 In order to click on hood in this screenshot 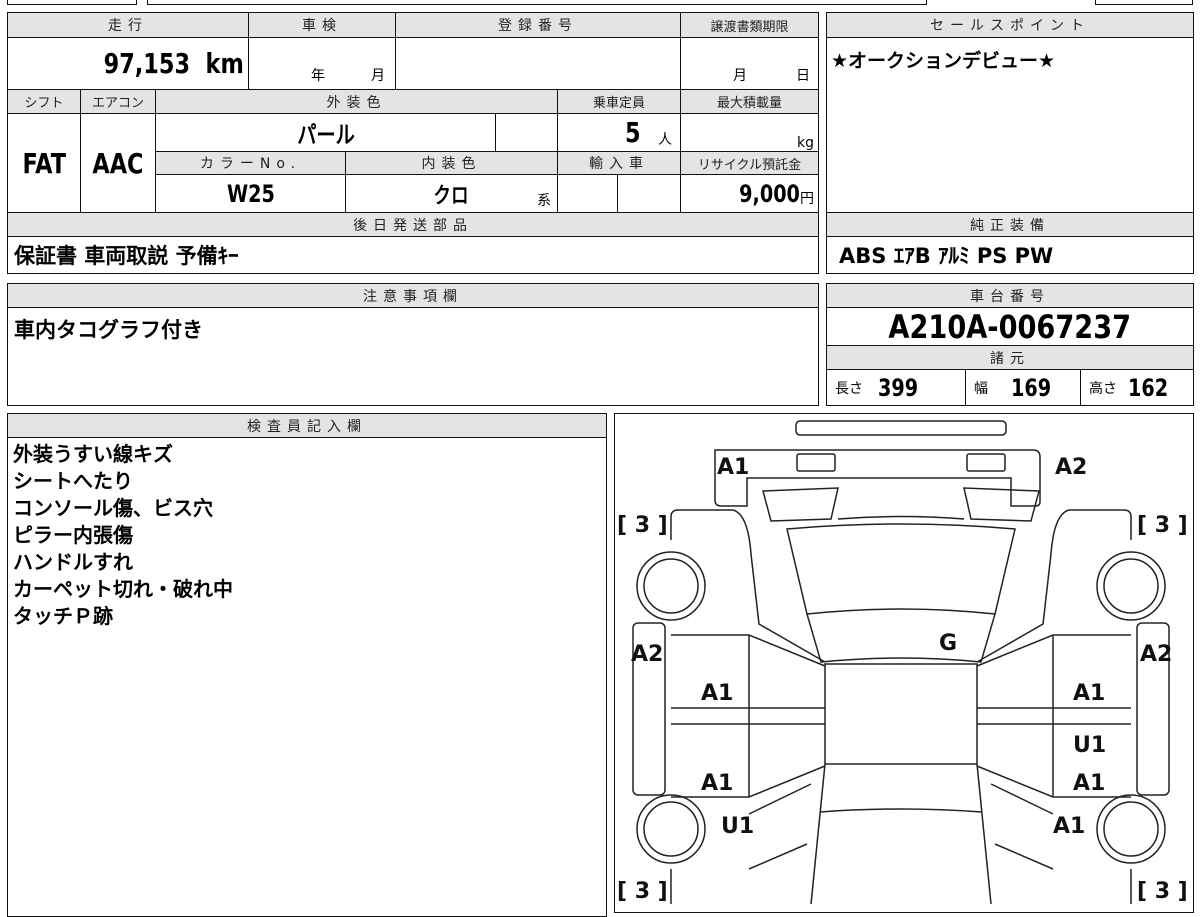, I will do `click(901, 834)`.